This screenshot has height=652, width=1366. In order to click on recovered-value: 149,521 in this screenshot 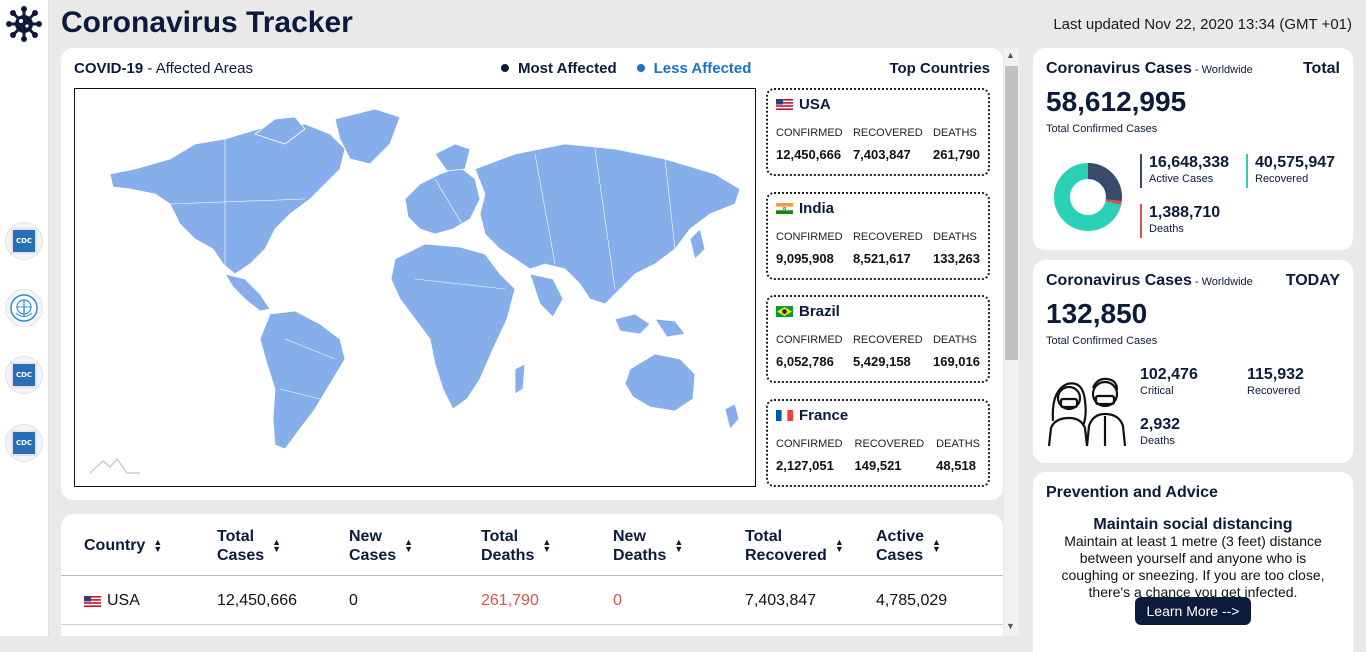, I will do `click(878, 465)`.